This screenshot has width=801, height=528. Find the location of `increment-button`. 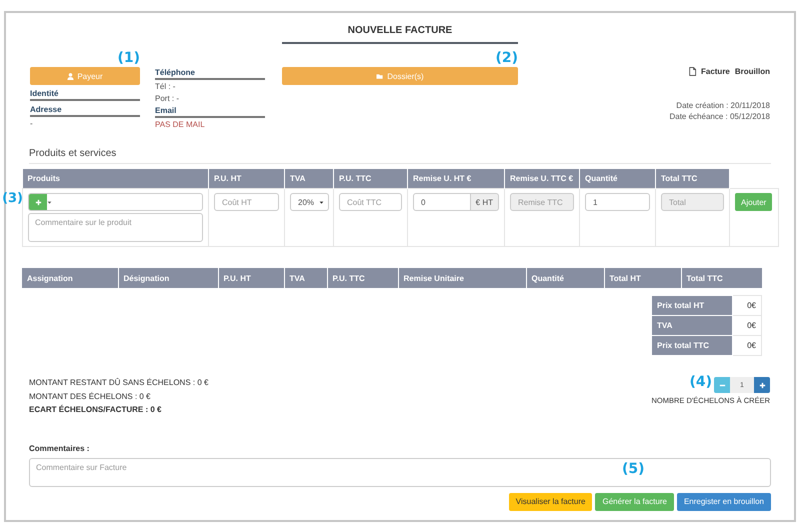

increment-button is located at coordinates (762, 385).